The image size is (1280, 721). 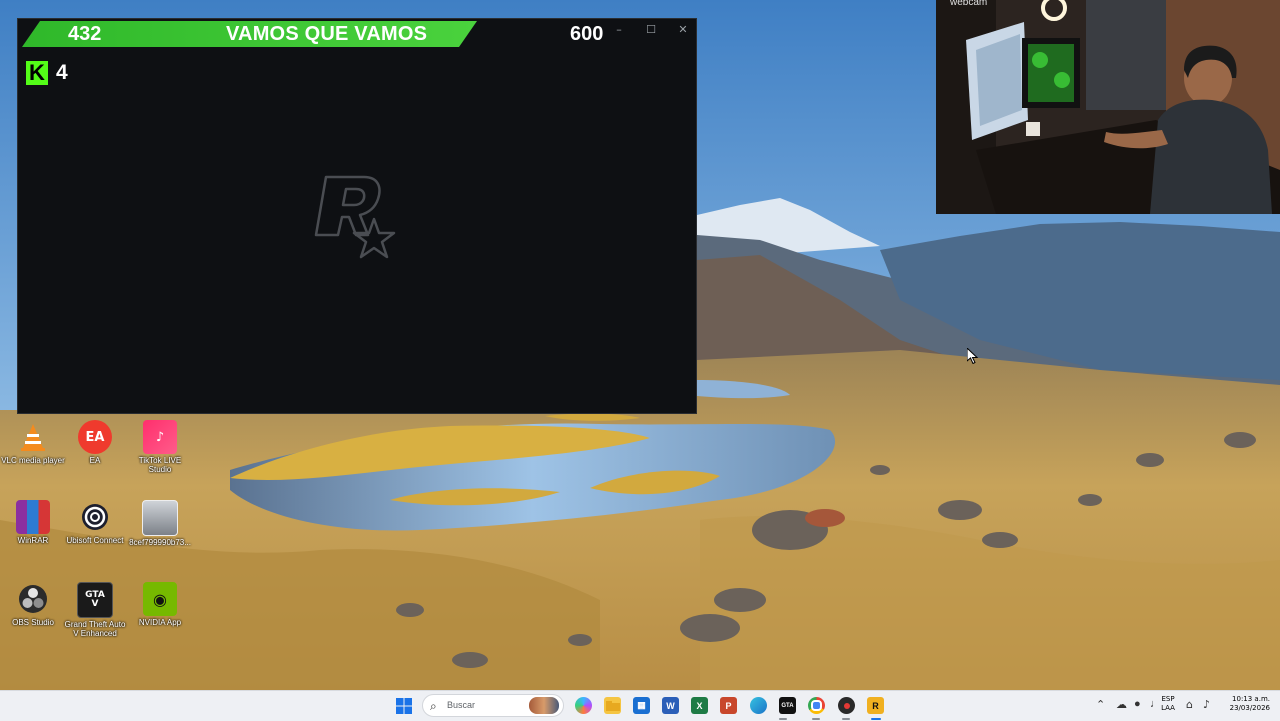 What do you see at coordinates (160, 622) in the screenshot?
I see `desktop-icon-label: NVIDIA App` at bounding box center [160, 622].